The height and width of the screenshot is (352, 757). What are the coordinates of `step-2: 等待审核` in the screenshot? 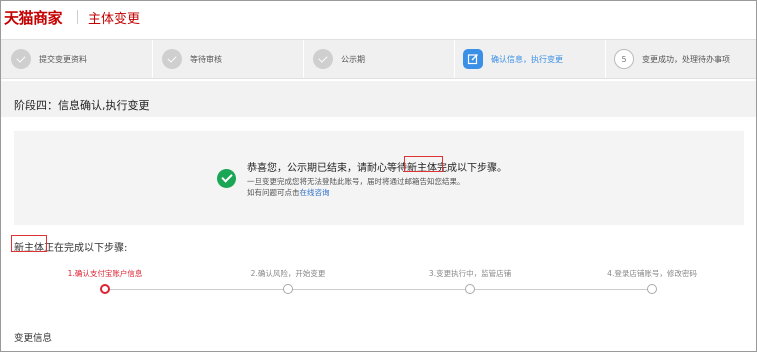 It's located at (192, 59).